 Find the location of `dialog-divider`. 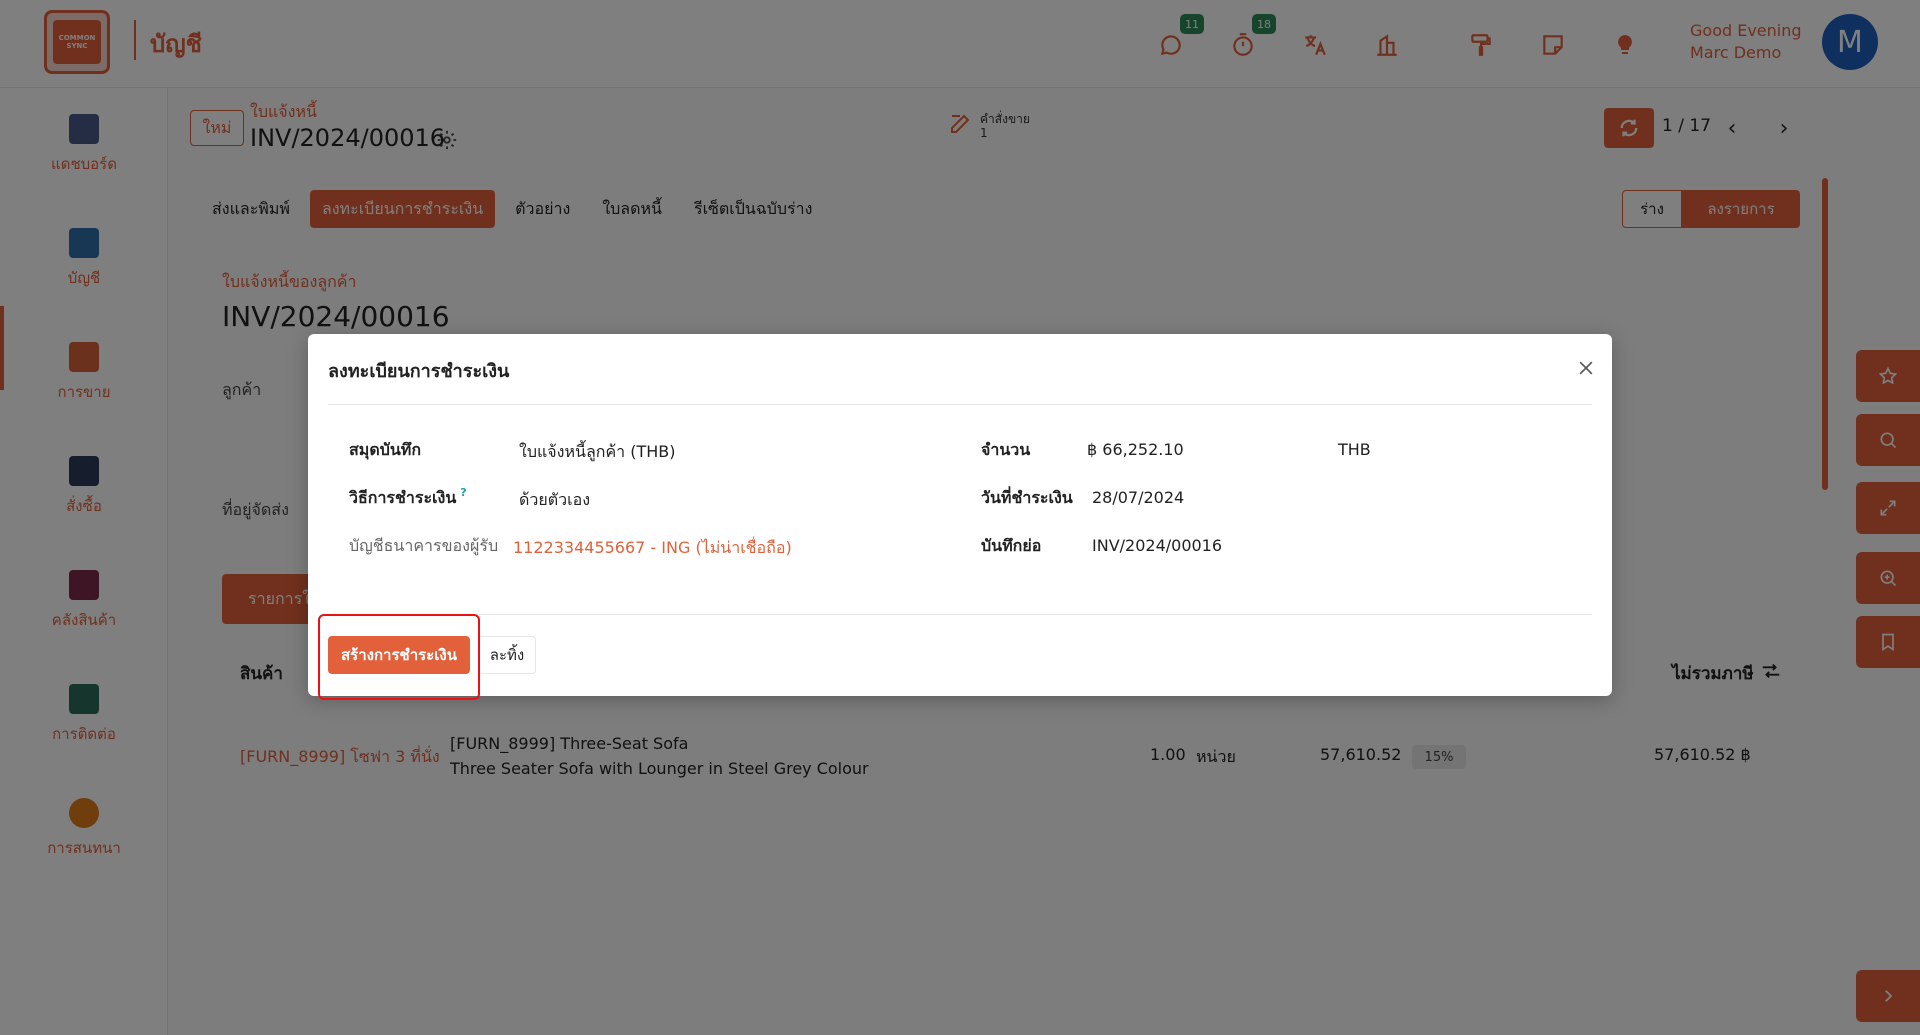

dialog-divider is located at coordinates (960, 404).